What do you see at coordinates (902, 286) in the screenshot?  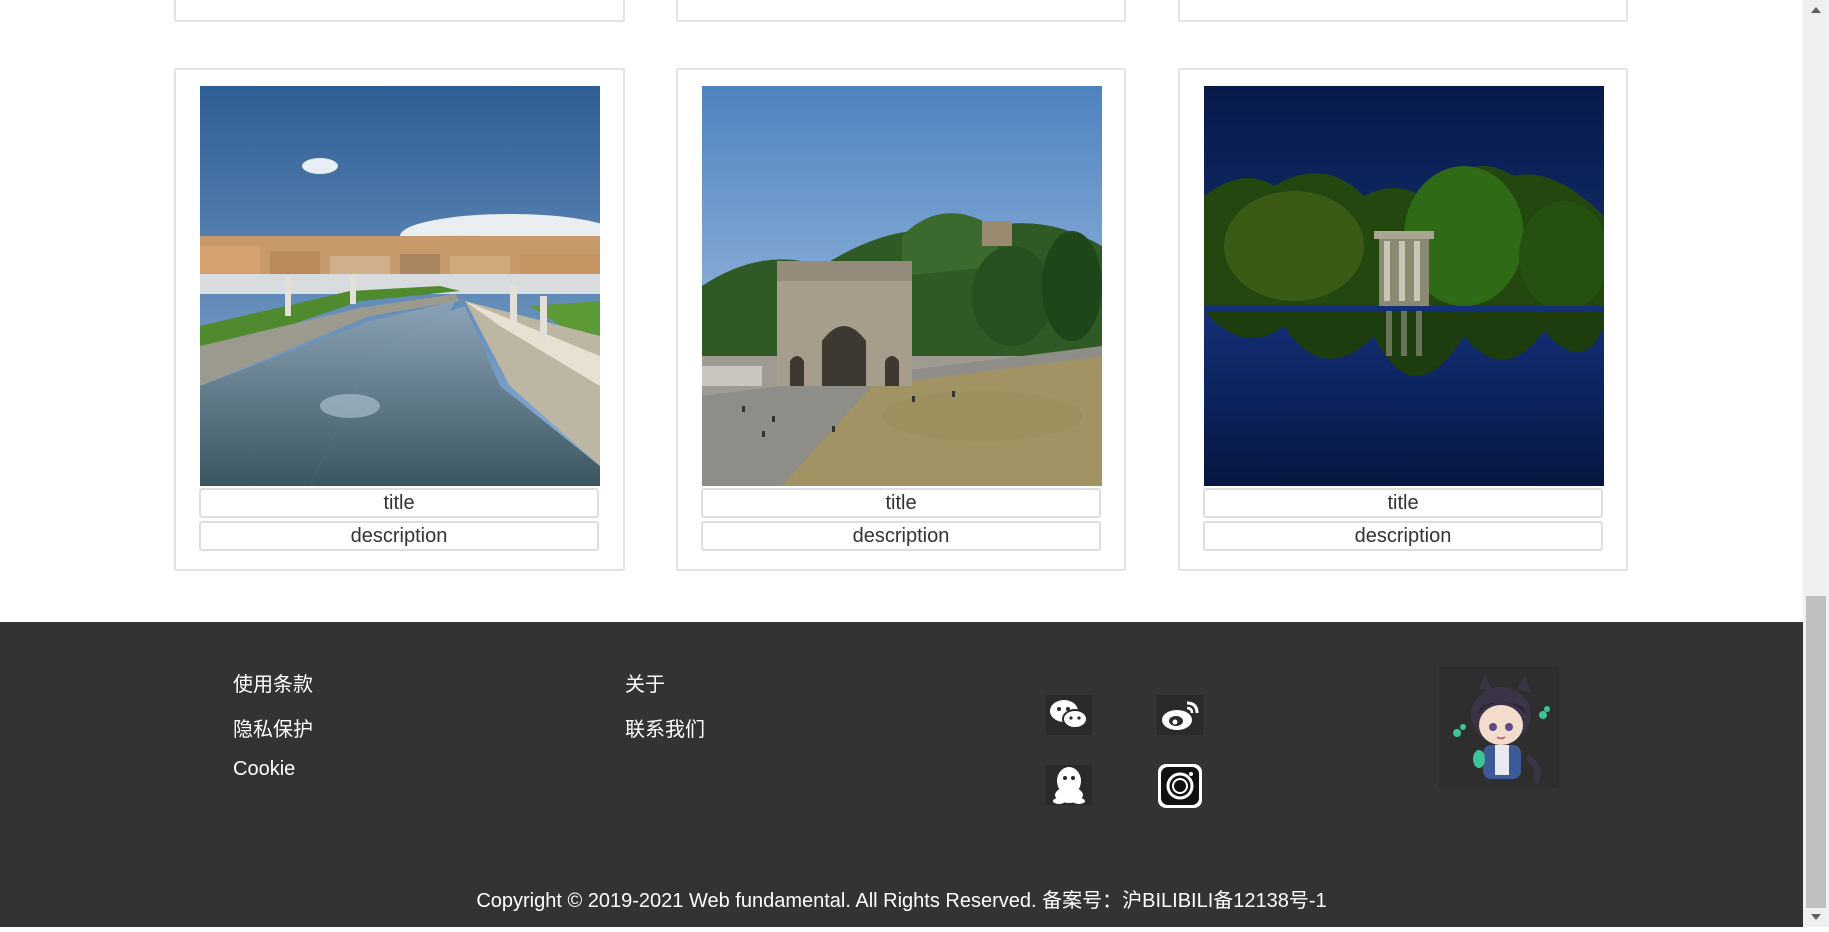 I see `arch-photo` at bounding box center [902, 286].